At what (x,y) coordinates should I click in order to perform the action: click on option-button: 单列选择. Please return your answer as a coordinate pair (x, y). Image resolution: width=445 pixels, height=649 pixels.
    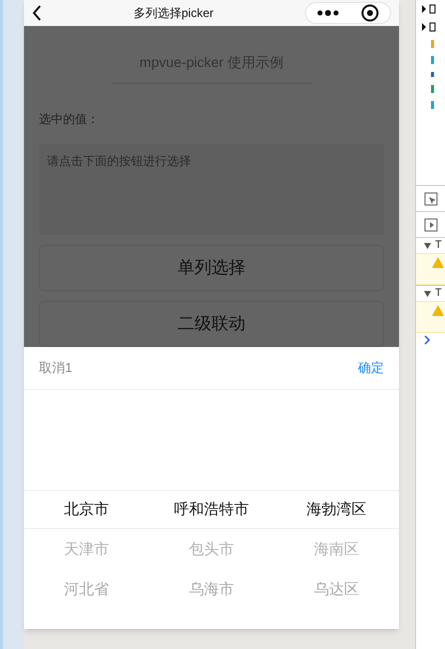
    Looking at the image, I should click on (211, 268).